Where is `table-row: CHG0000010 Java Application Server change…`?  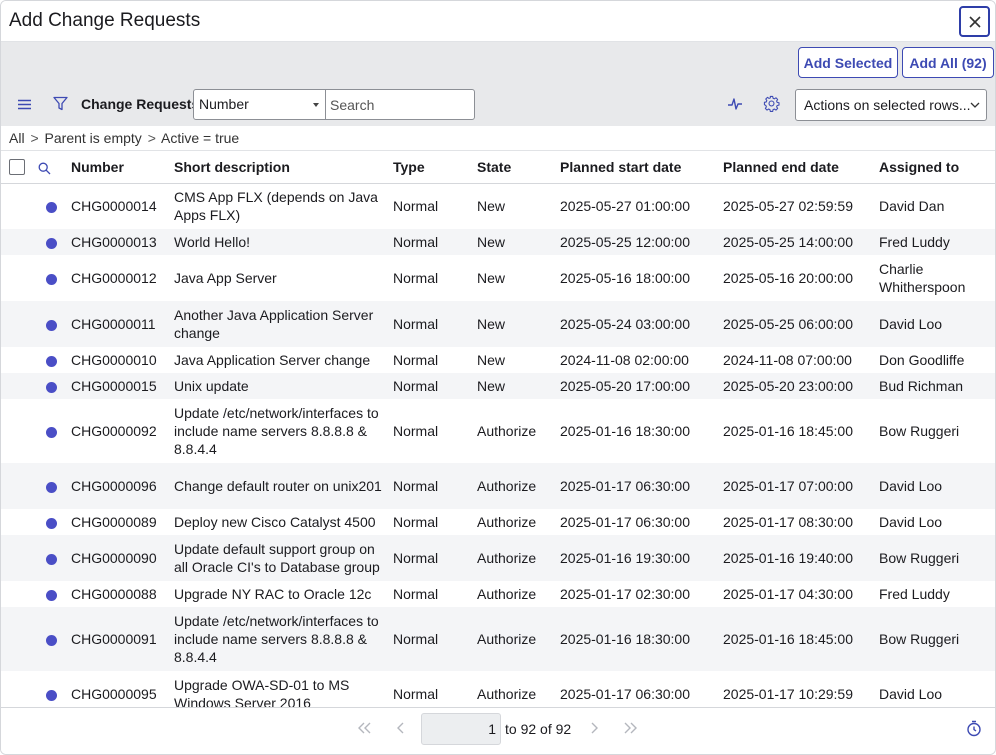 table-row: CHG0000010 Java Application Server change… is located at coordinates (498, 360).